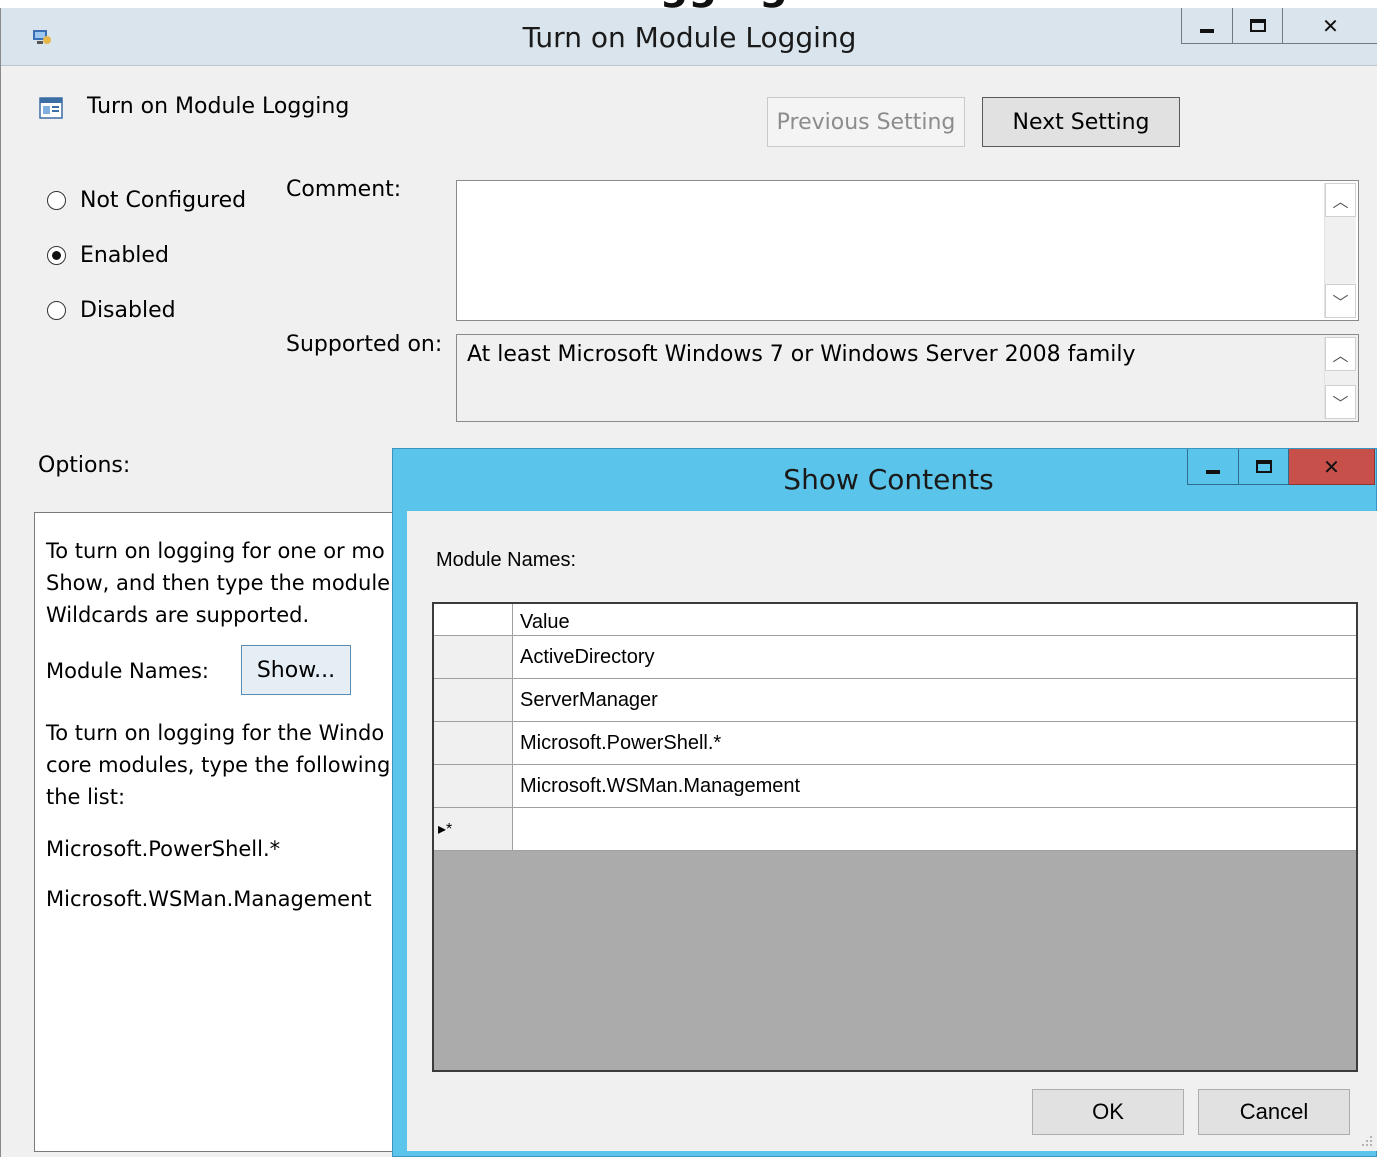 The height and width of the screenshot is (1157, 1377). I want to click on table-row: ActiveDirectory, so click(895, 657).